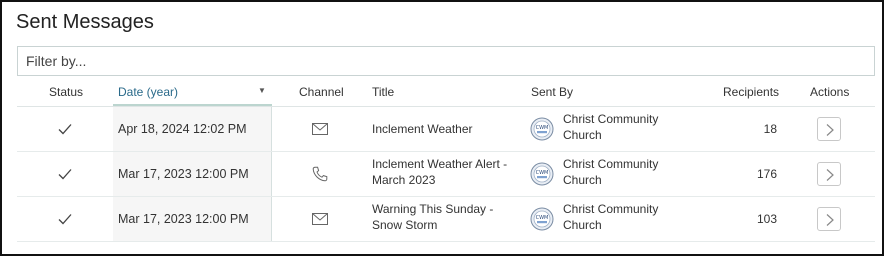  I want to click on message-title: Inclement Weather Alert - March 2023, so click(440, 172).